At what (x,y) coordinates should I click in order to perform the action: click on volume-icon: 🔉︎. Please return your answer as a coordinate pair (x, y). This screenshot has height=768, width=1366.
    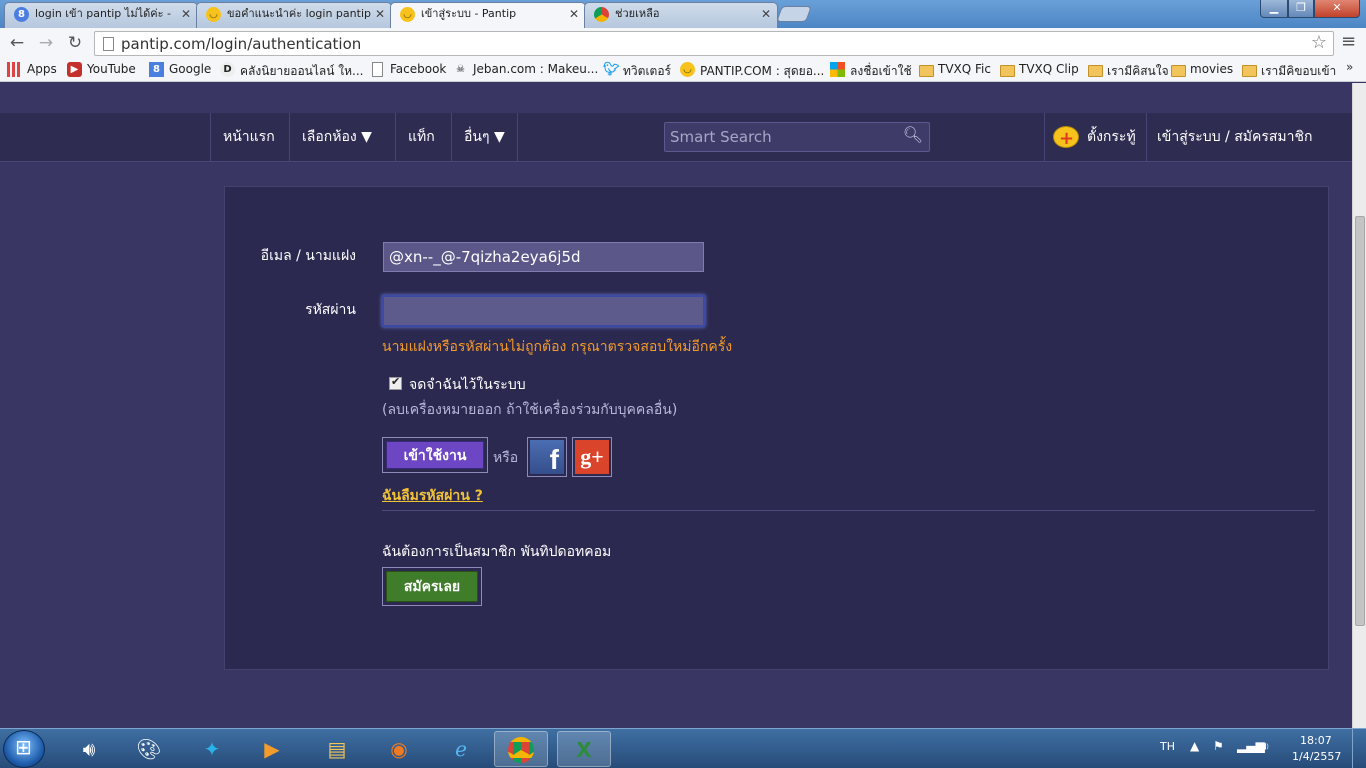
    Looking at the image, I should click on (1266, 746).